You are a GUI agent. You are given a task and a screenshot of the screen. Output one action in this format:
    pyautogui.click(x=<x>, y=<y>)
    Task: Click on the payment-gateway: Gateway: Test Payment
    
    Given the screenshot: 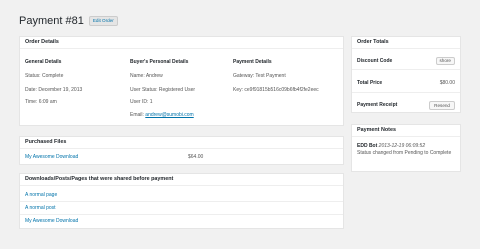 What is the action you would take?
    pyautogui.click(x=259, y=76)
    